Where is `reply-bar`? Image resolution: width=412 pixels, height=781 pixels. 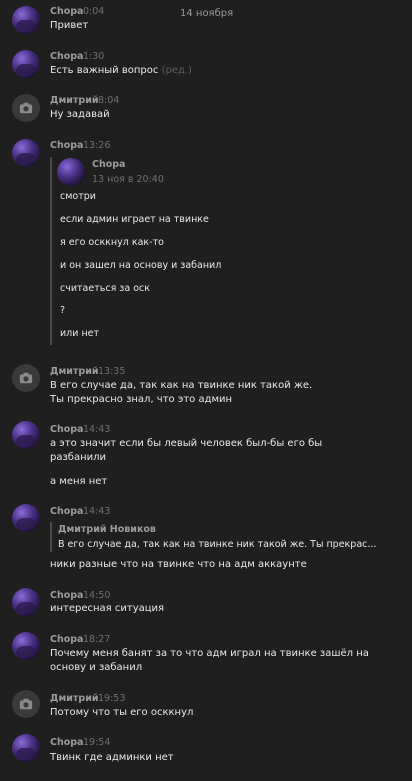
reply-bar is located at coordinates (51, 537).